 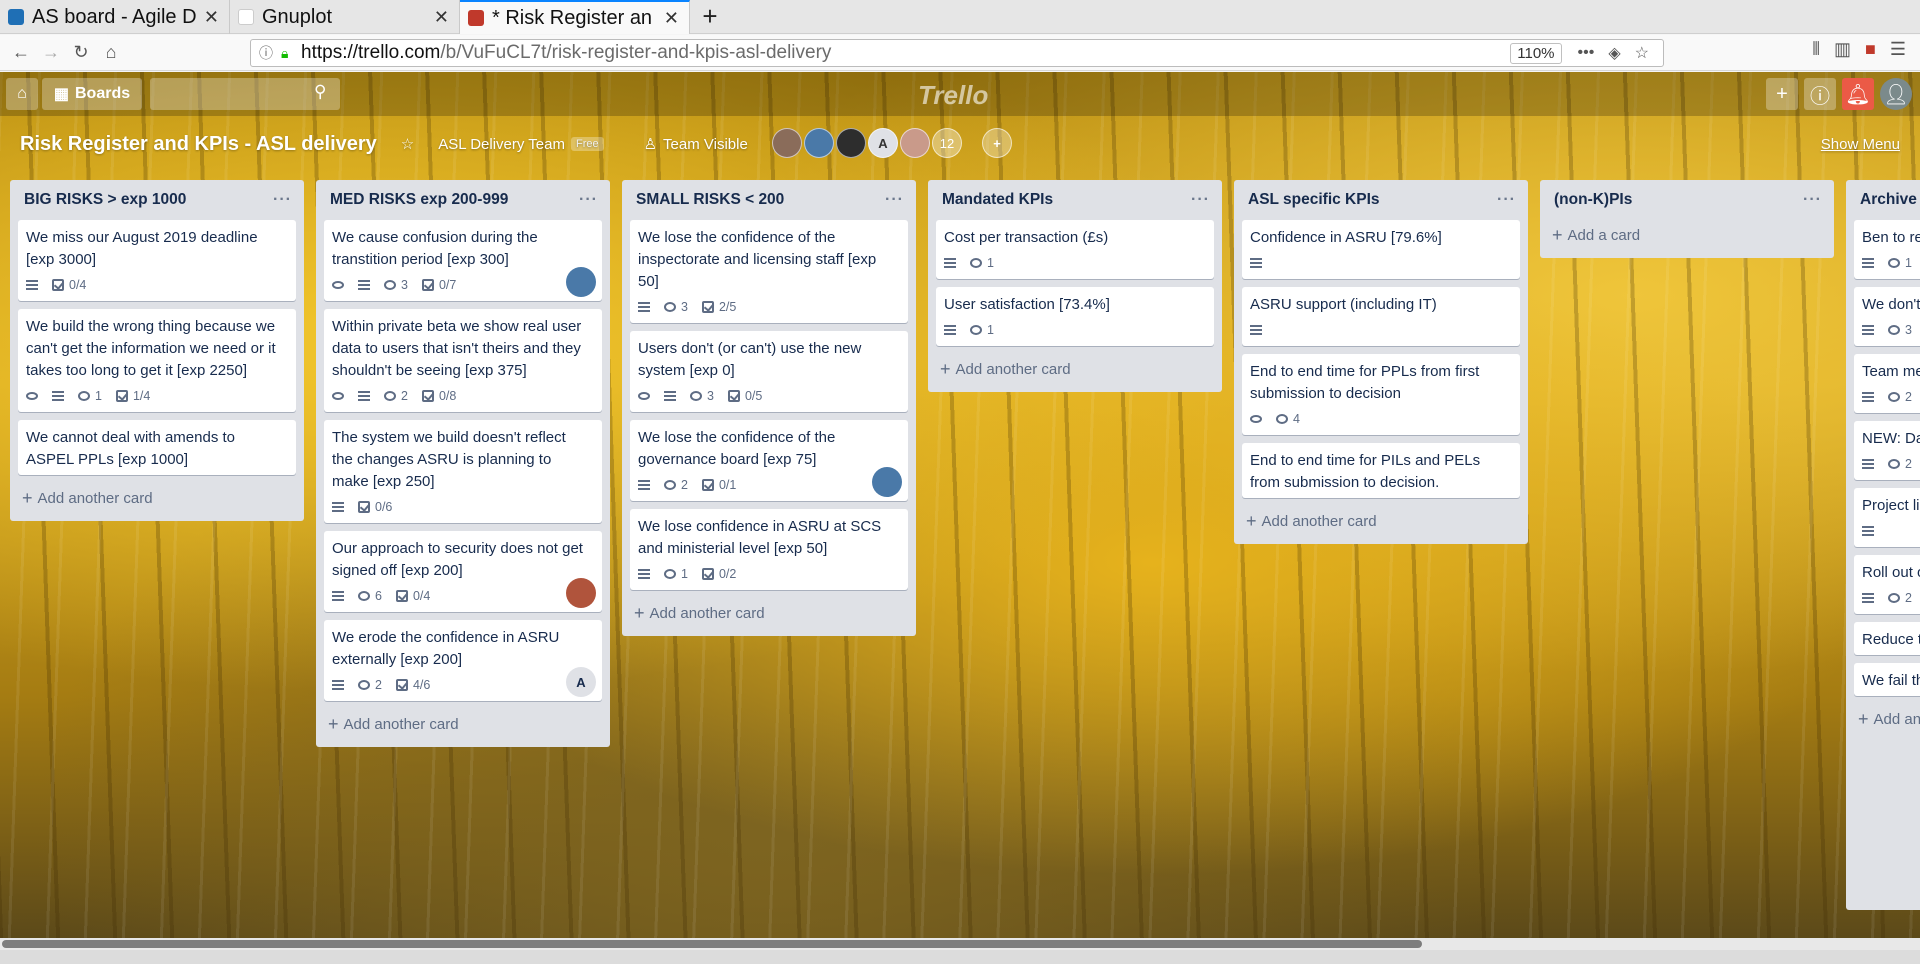 What do you see at coordinates (1075, 316) in the screenshot?
I see `card: User satisfaction [73.4%] 1` at bounding box center [1075, 316].